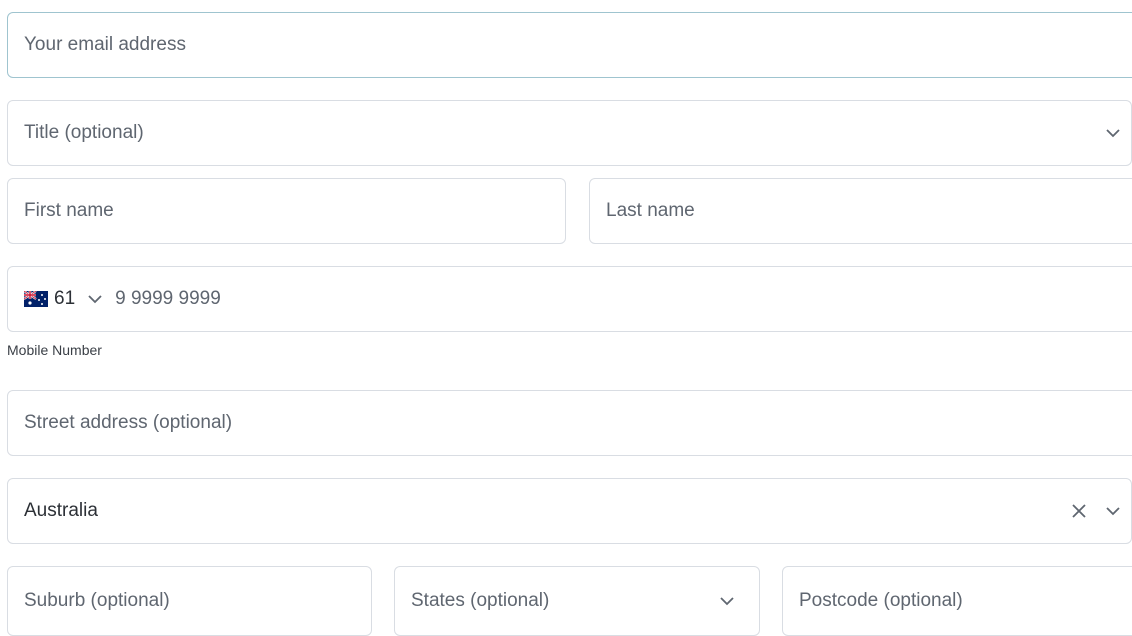 This screenshot has height=636, width=1132. I want to click on email-field-wrapper, so click(569, 45).